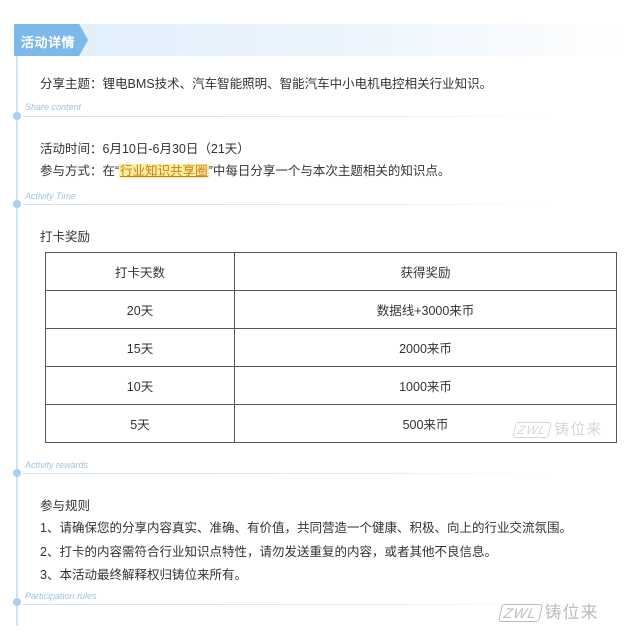  Describe the element at coordinates (425, 385) in the screenshot. I see `cell-reward: 1000来币` at that location.